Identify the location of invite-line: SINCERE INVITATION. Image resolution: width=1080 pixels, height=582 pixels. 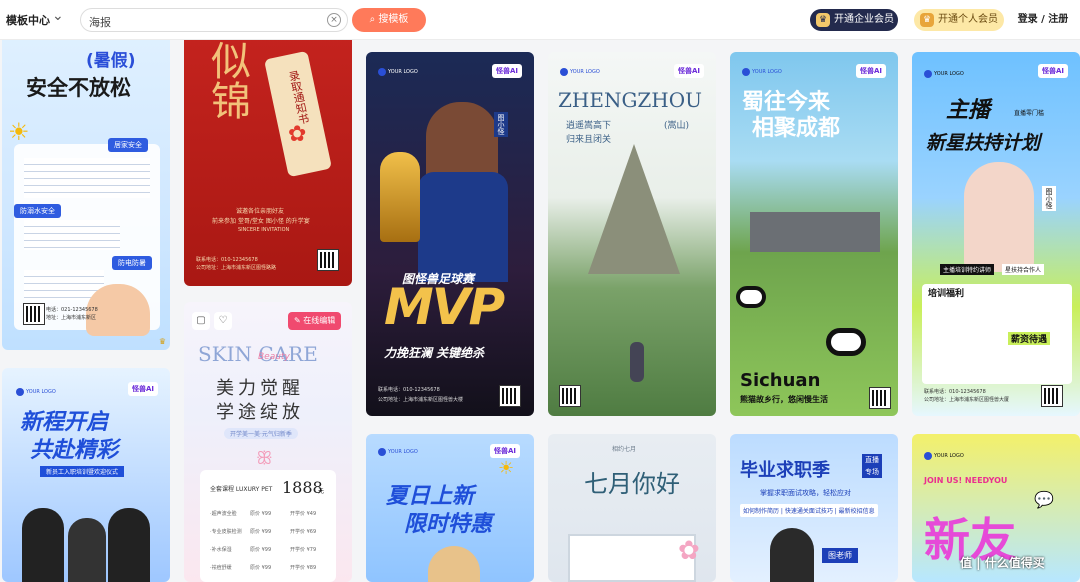
(264, 230).